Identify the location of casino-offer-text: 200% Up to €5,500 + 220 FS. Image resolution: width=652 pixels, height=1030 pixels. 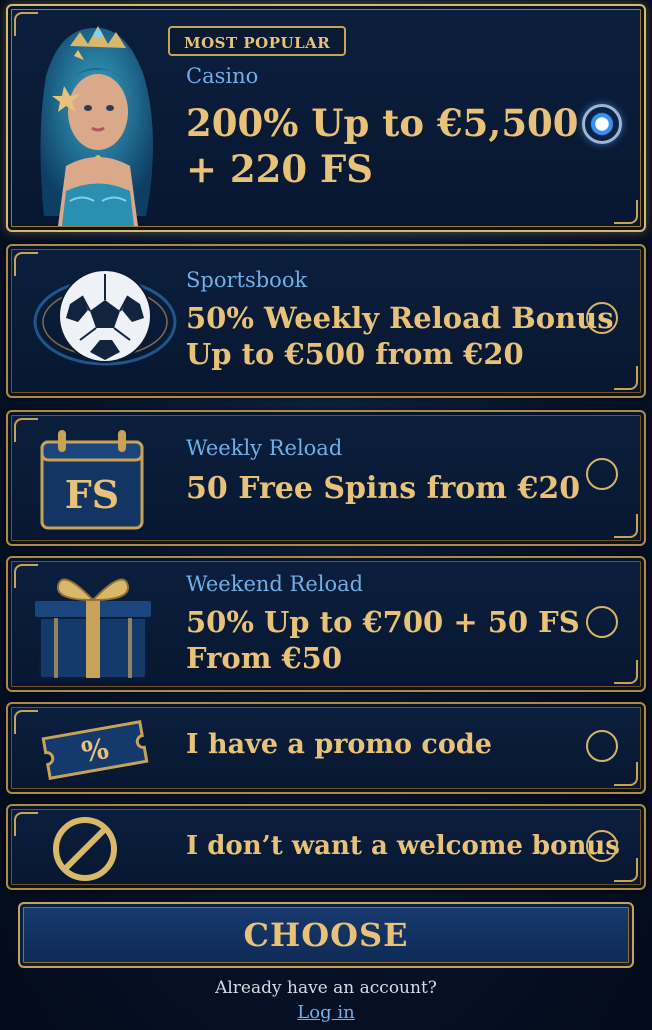
(382, 146).